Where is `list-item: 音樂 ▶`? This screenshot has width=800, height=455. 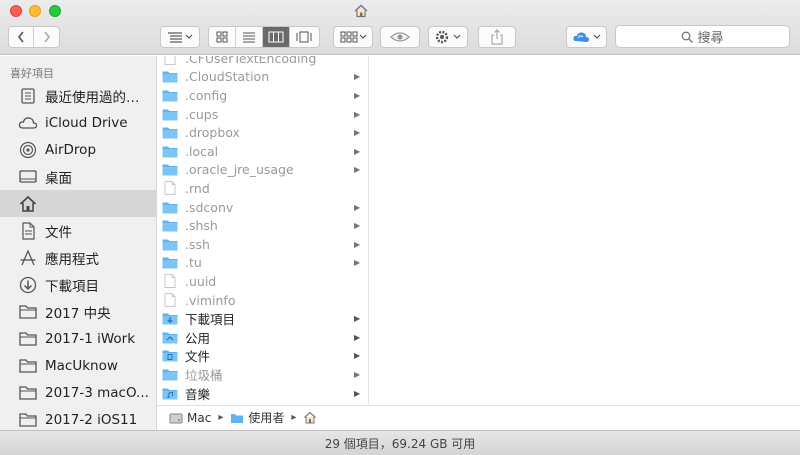 list-item: 音樂 ▶ is located at coordinates (262, 393).